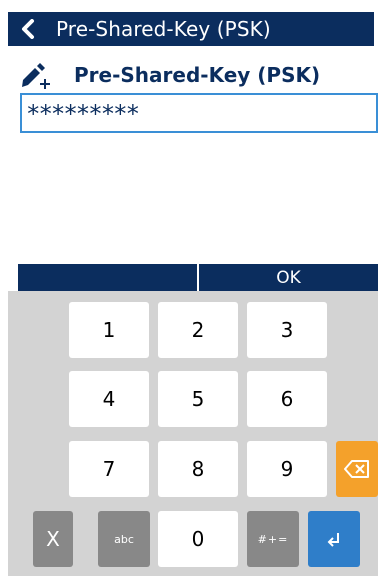 Image resolution: width=383 pixels, height=576 pixels. I want to click on cancel-key: X, so click(53, 539).